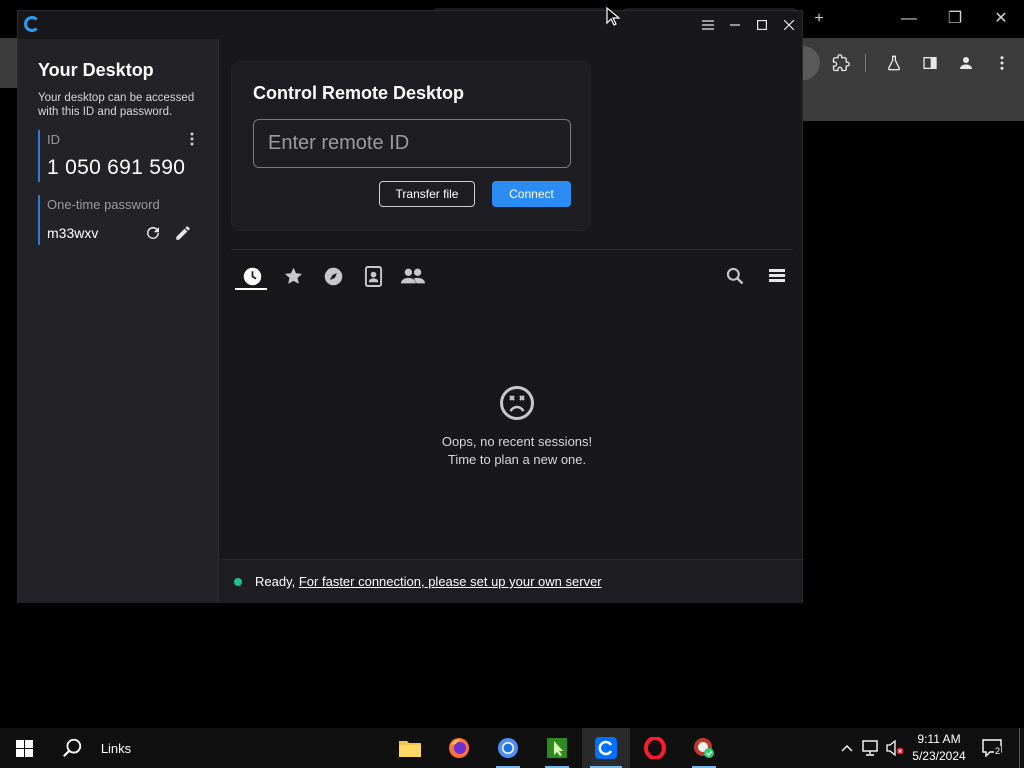 The width and height of the screenshot is (1024, 768). What do you see at coordinates (96, 70) in the screenshot?
I see `sidebar-title: Your Desktop` at bounding box center [96, 70].